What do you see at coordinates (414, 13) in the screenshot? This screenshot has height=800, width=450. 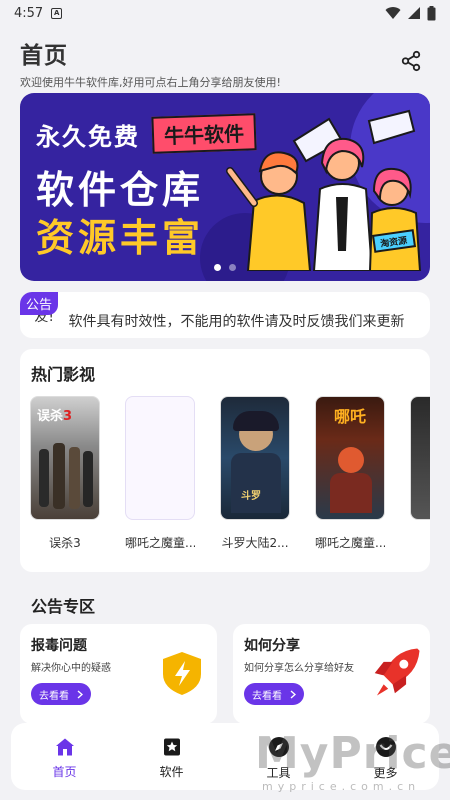 I see `signal-icon` at bounding box center [414, 13].